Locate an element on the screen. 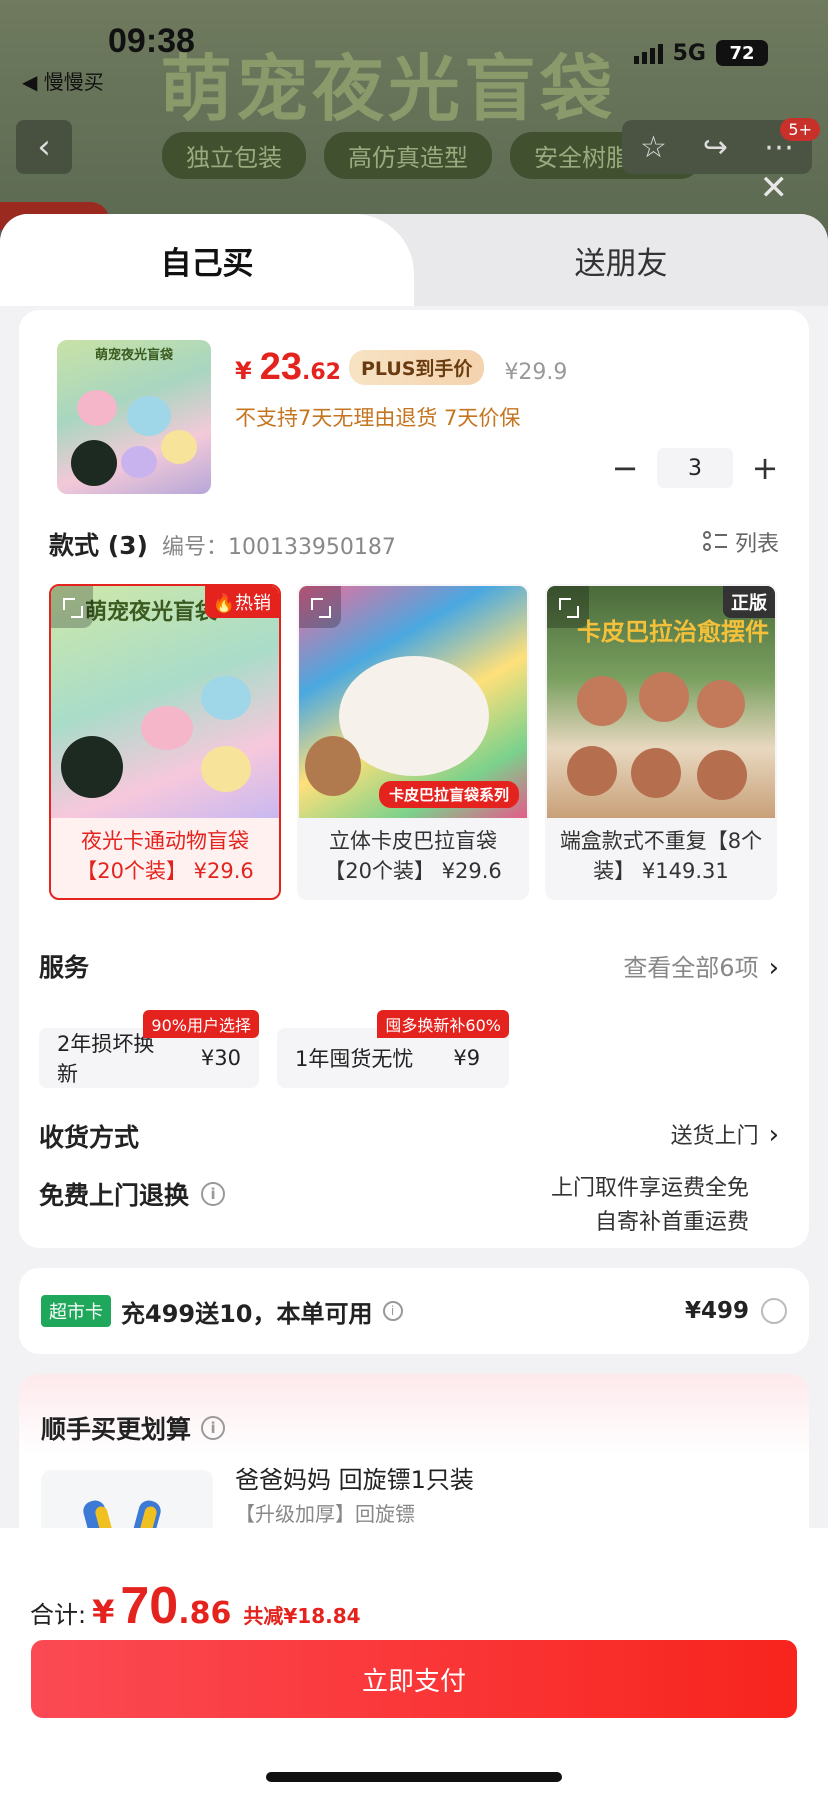 The image size is (828, 1795). free-return-label: 免费上门退换 i is located at coordinates (132, 1194).